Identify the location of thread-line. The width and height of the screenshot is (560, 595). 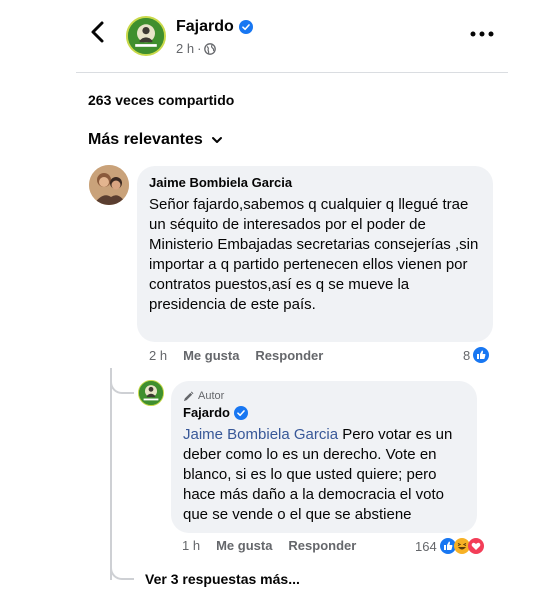
(111, 474).